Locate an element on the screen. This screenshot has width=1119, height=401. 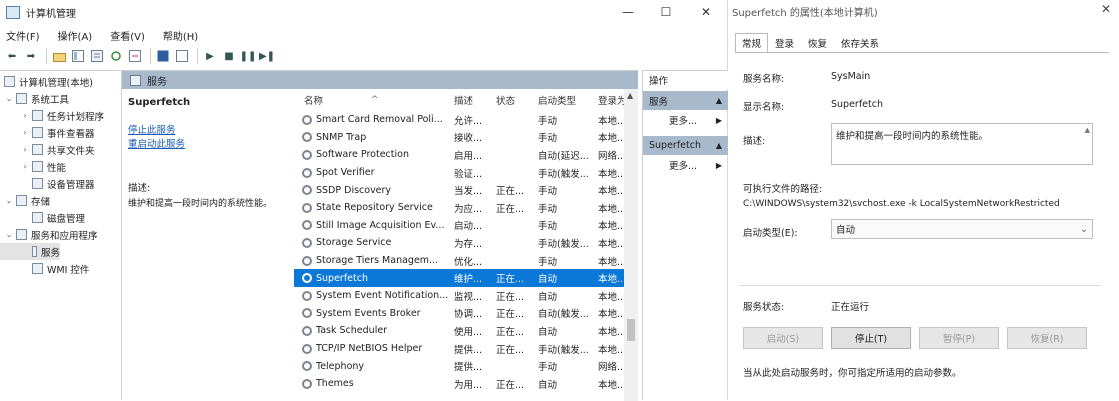
export-list-icon is located at coordinates (135, 56).